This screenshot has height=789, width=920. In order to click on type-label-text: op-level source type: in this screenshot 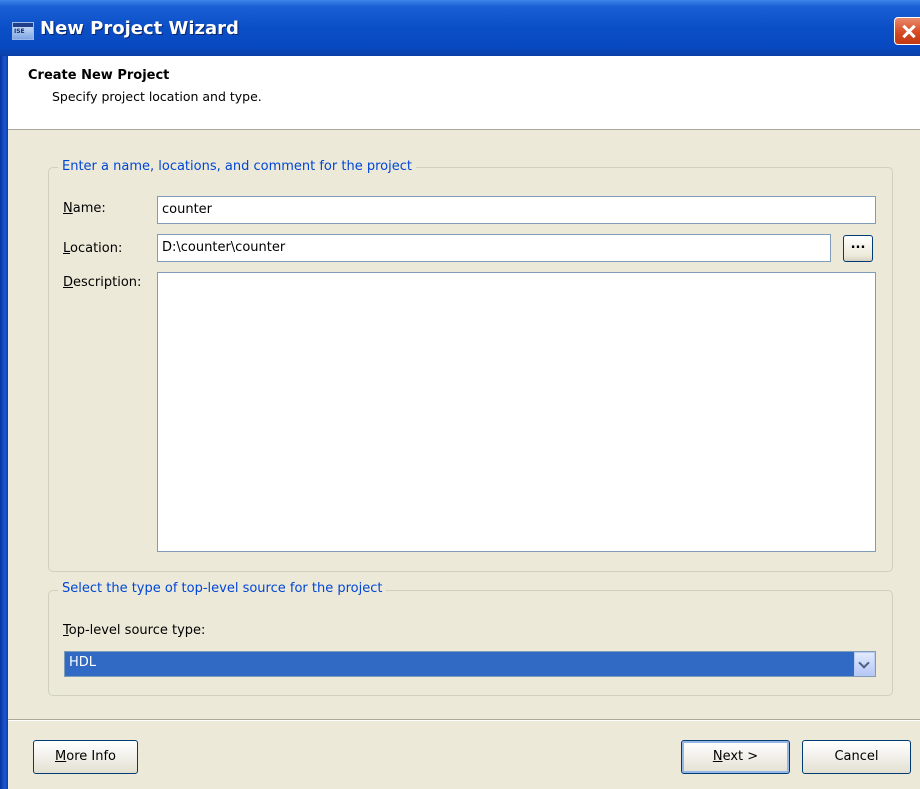, I will do `click(137, 630)`.